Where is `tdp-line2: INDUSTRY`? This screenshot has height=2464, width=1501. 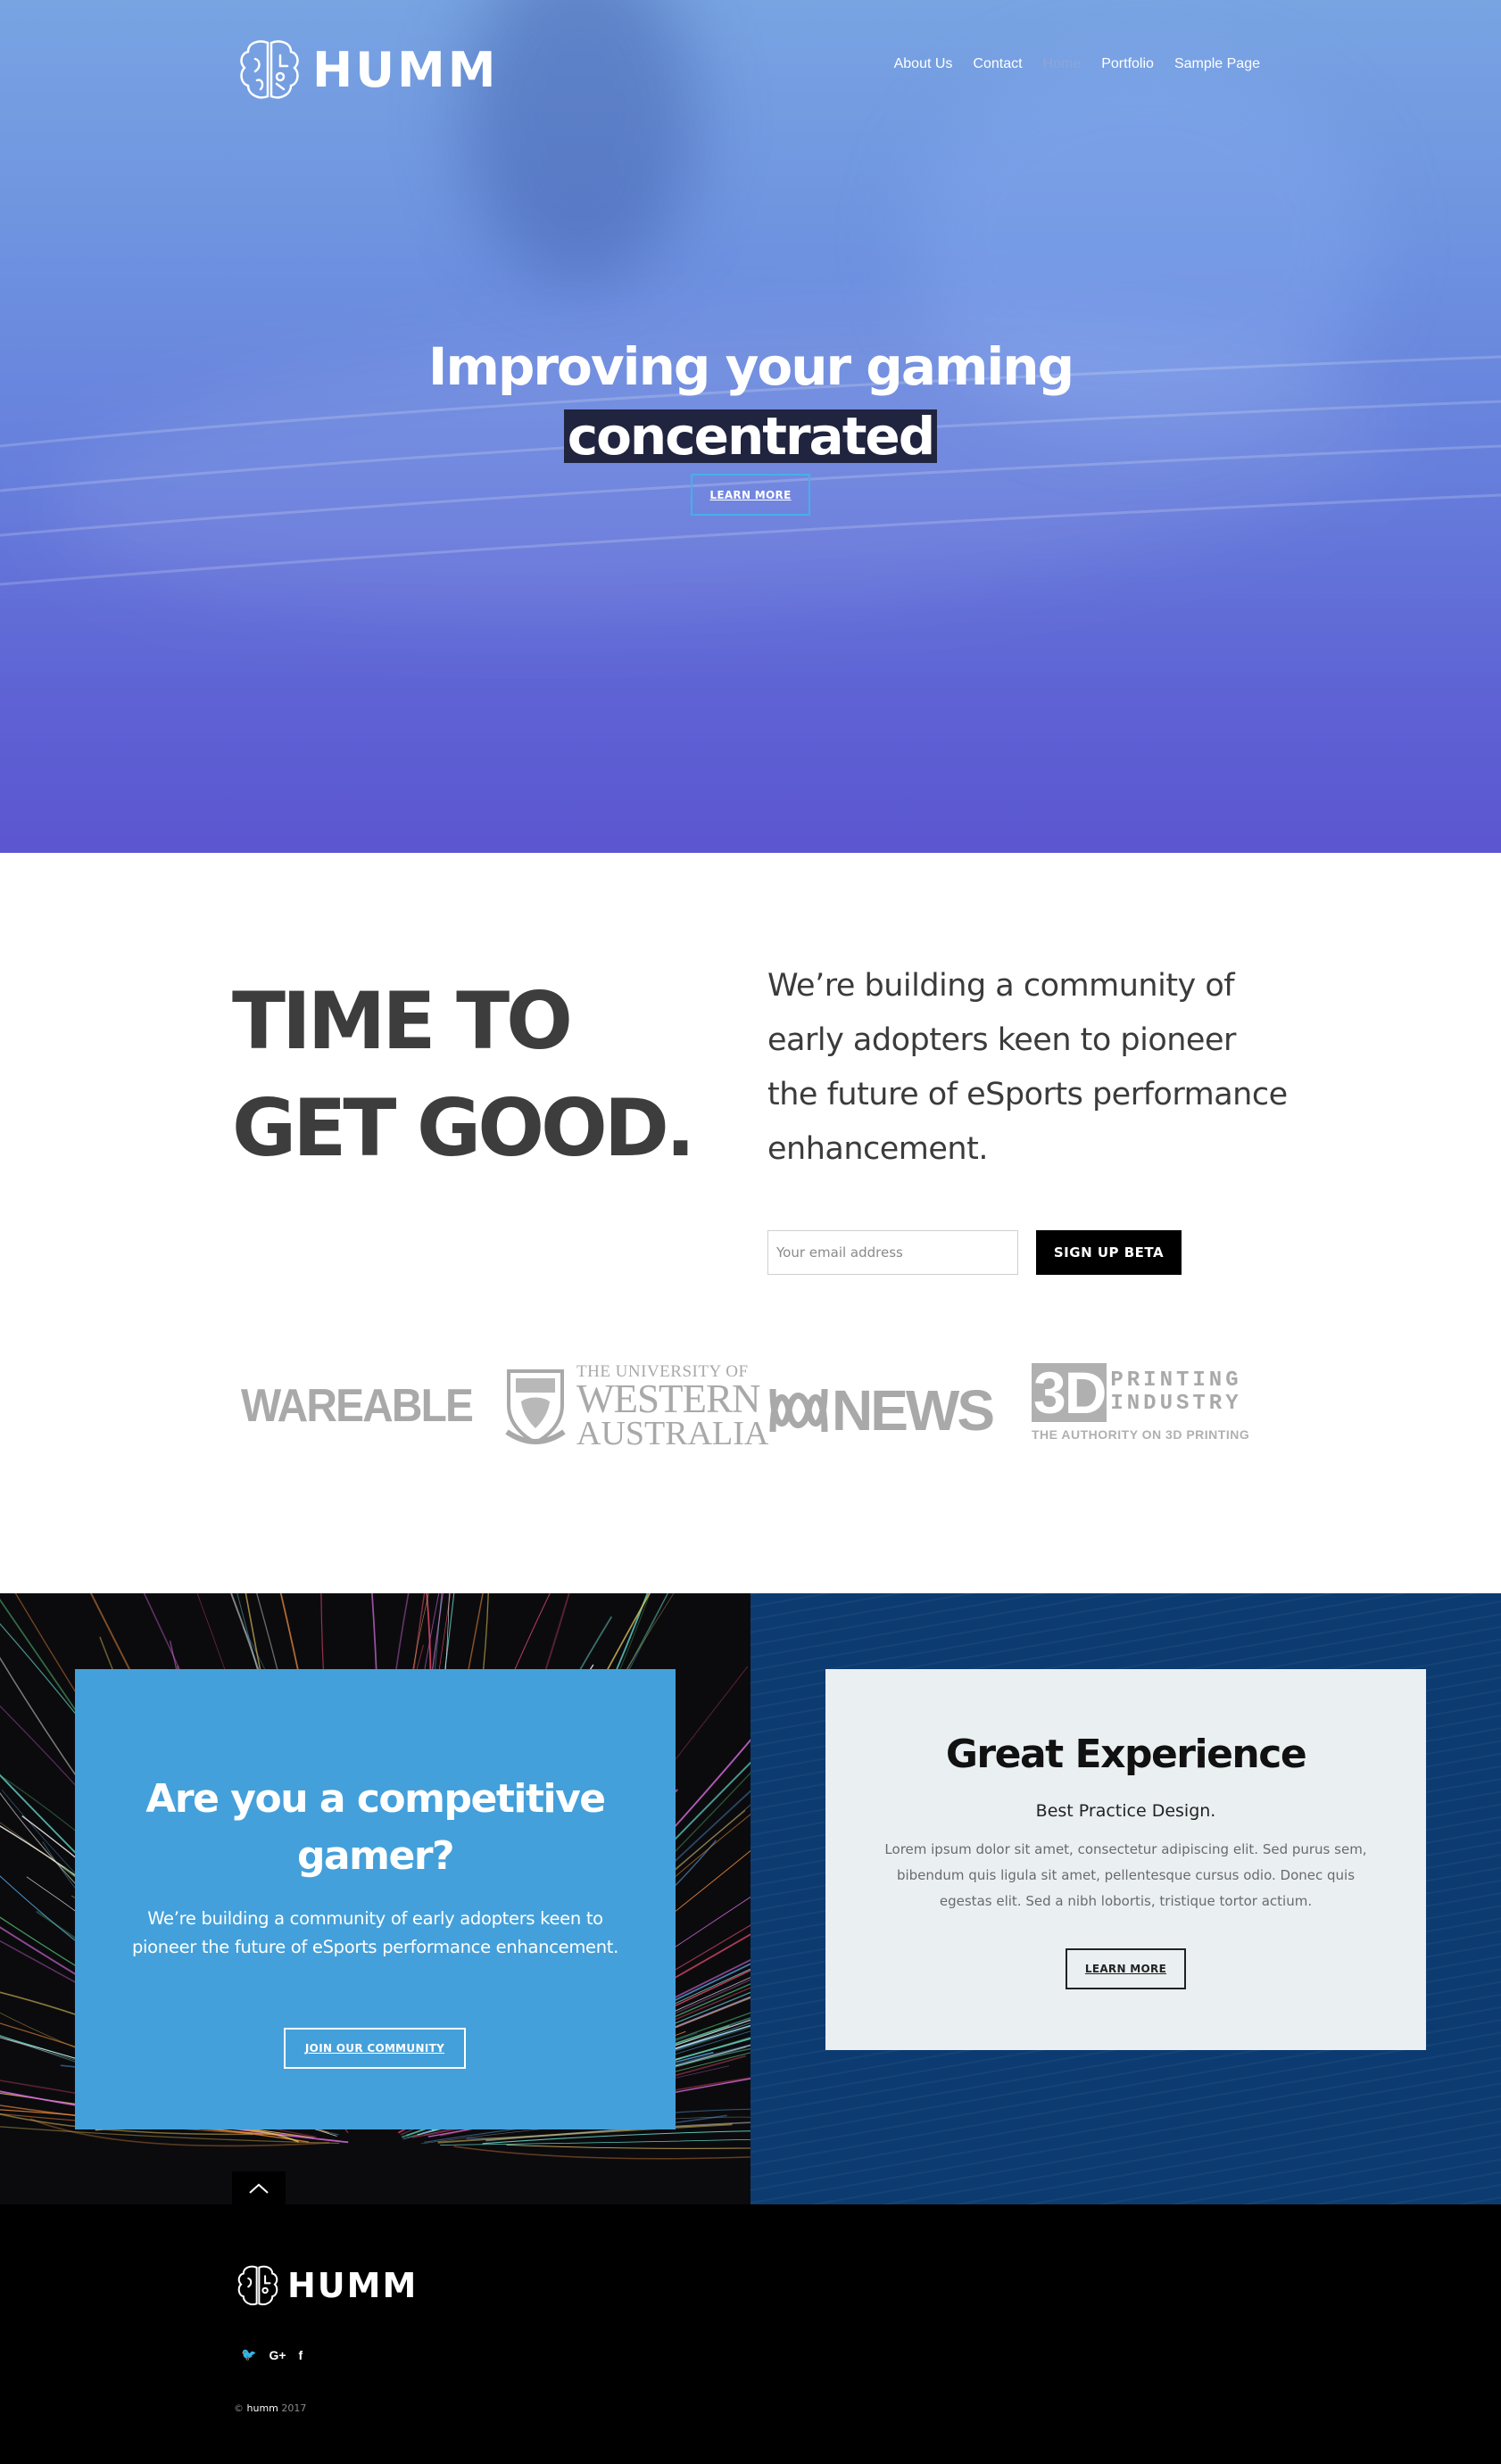 tdp-line2: INDUSTRY is located at coordinates (1176, 1404).